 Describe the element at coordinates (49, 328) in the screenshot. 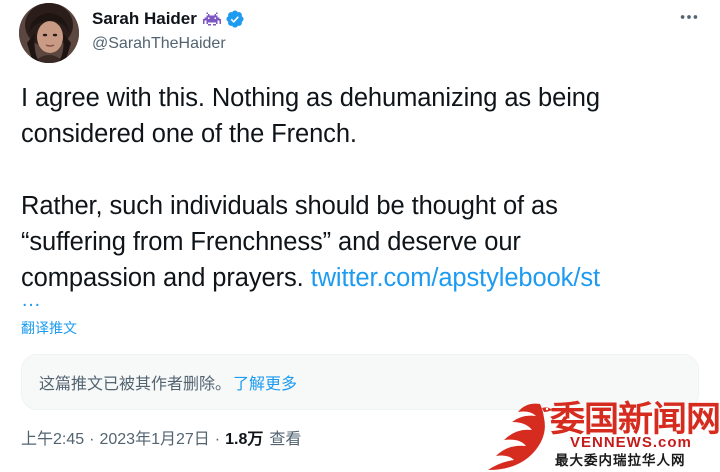

I see `translate-tweet-link: 翻译推文` at that location.